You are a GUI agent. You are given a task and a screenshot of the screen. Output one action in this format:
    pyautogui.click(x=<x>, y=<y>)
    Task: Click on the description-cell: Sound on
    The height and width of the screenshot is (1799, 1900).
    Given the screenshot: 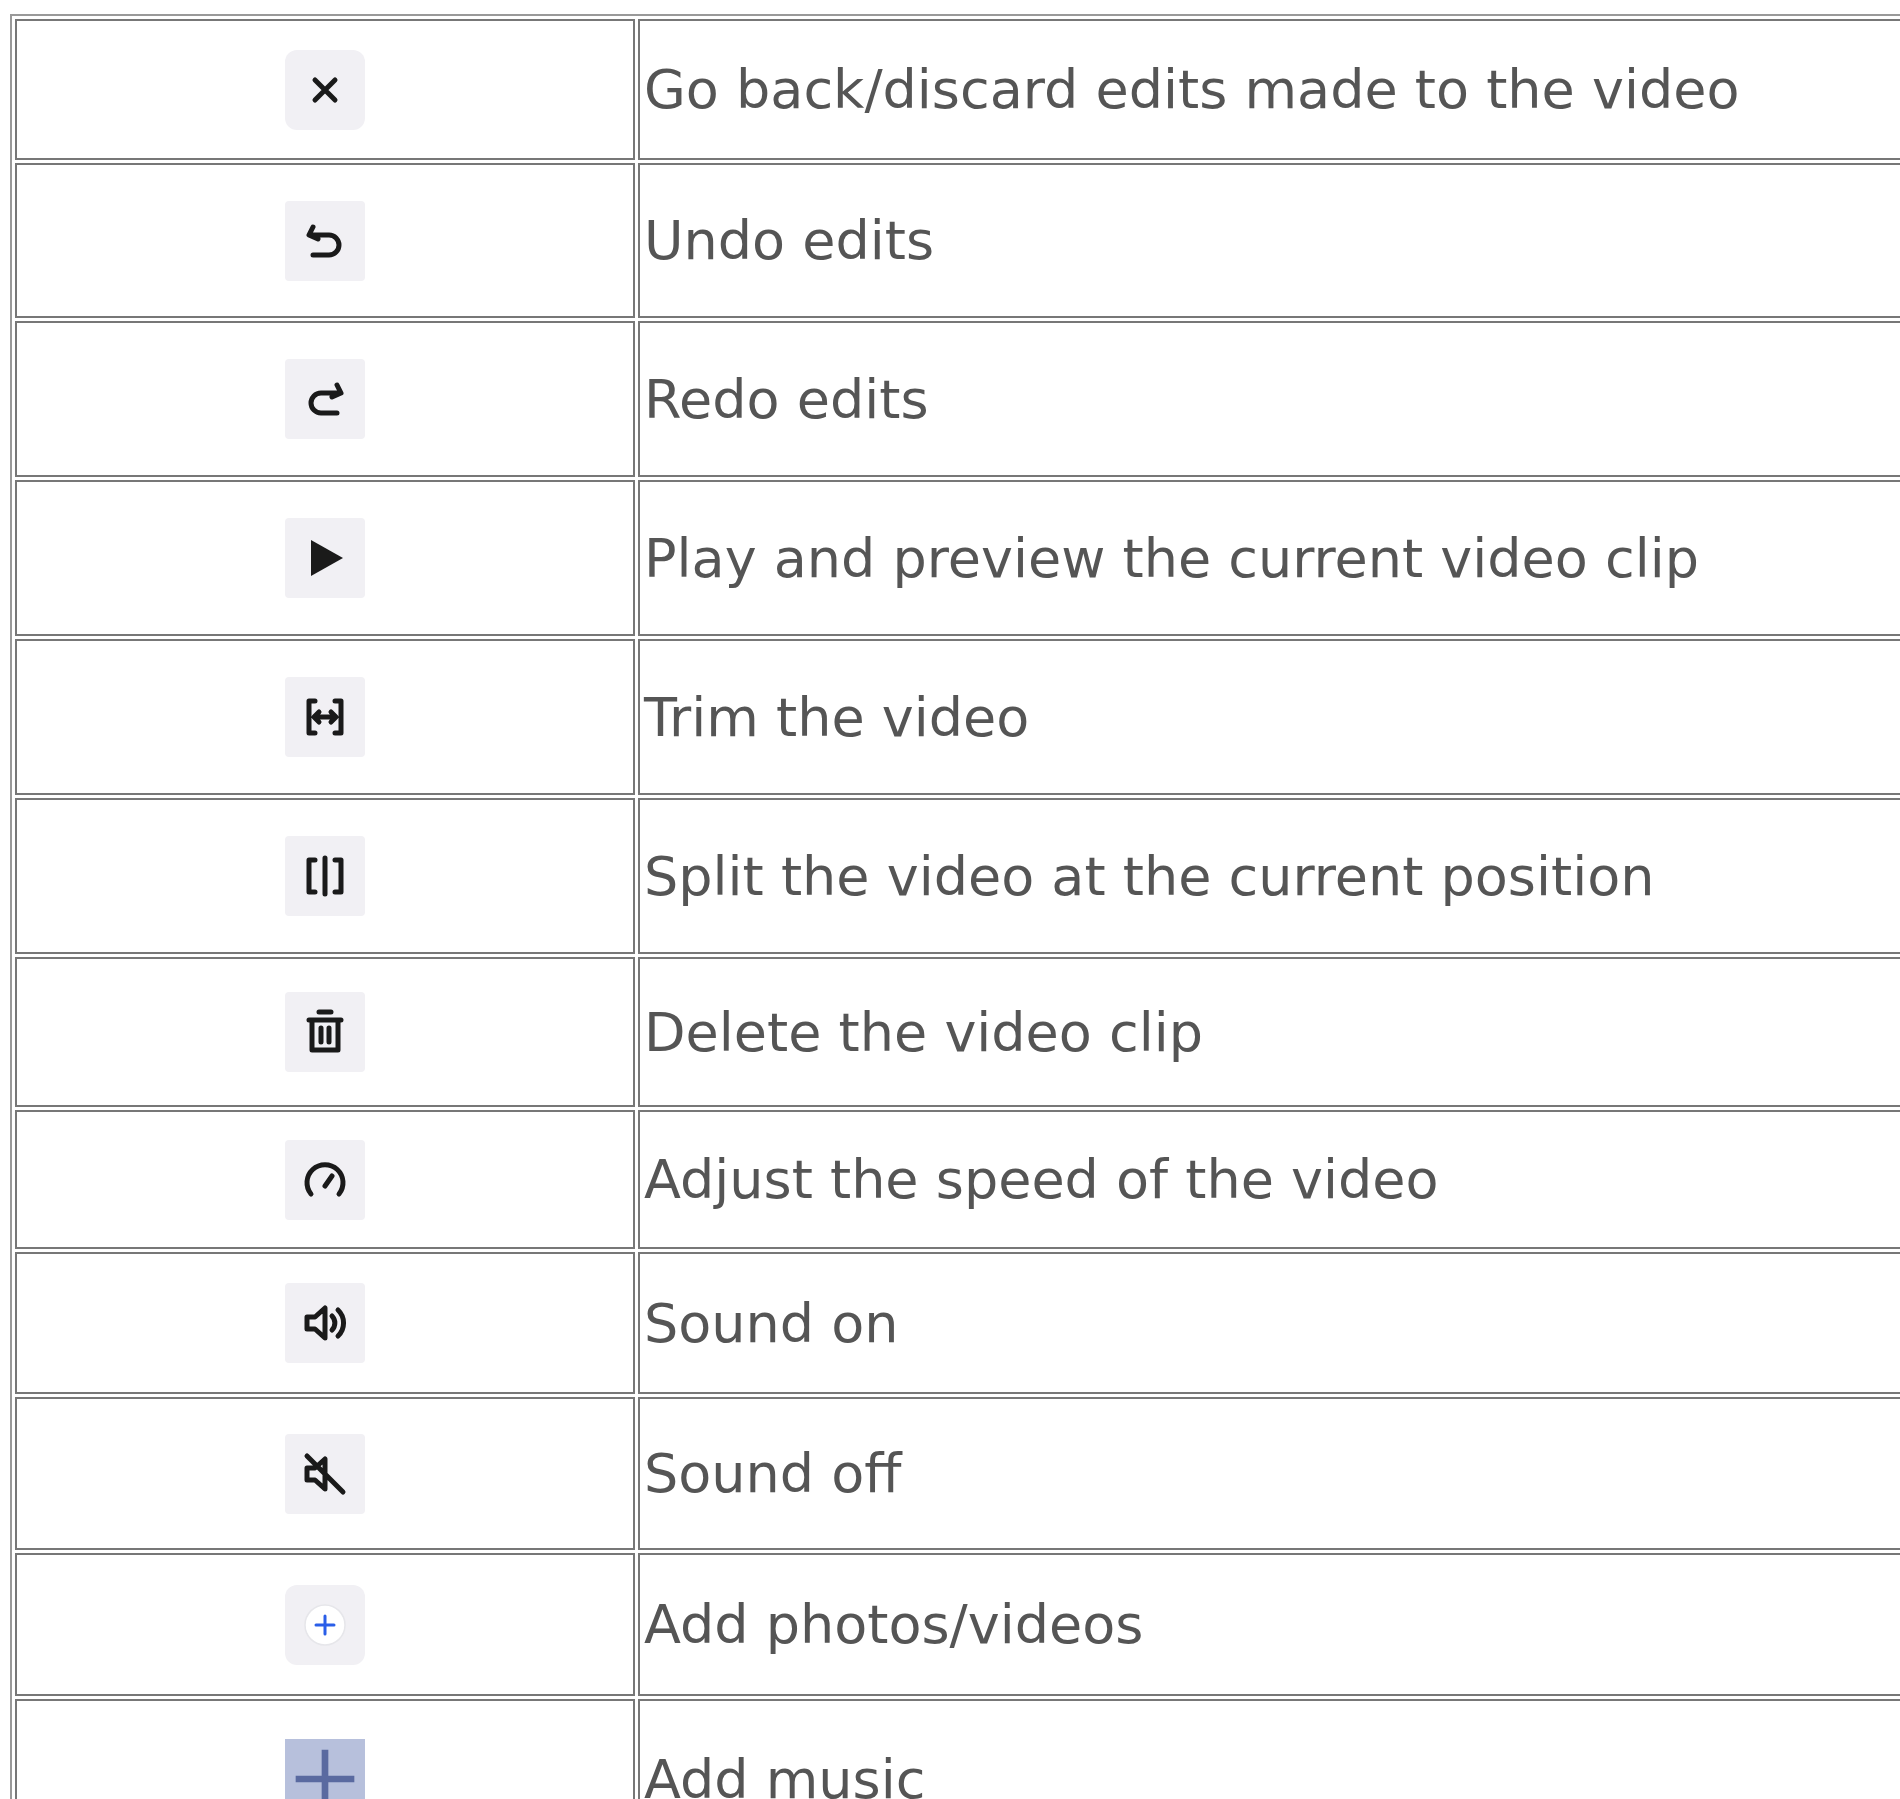 What is the action you would take?
    pyautogui.click(x=1269, y=1323)
    